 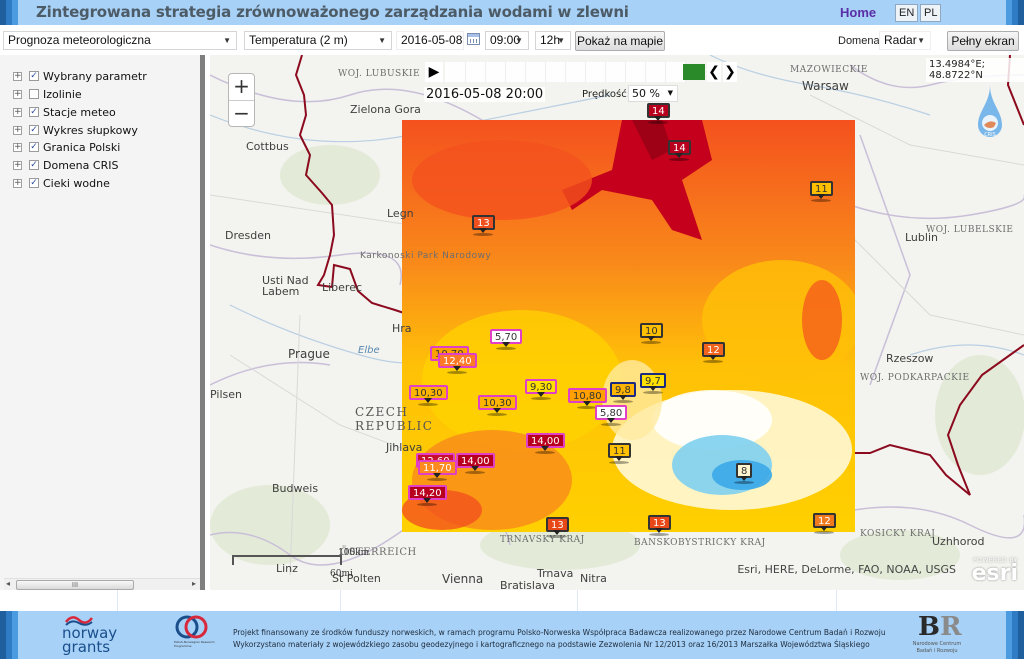 I want to click on product-select: Prognoza meteorologiczna ▼, so click(x=120, y=40).